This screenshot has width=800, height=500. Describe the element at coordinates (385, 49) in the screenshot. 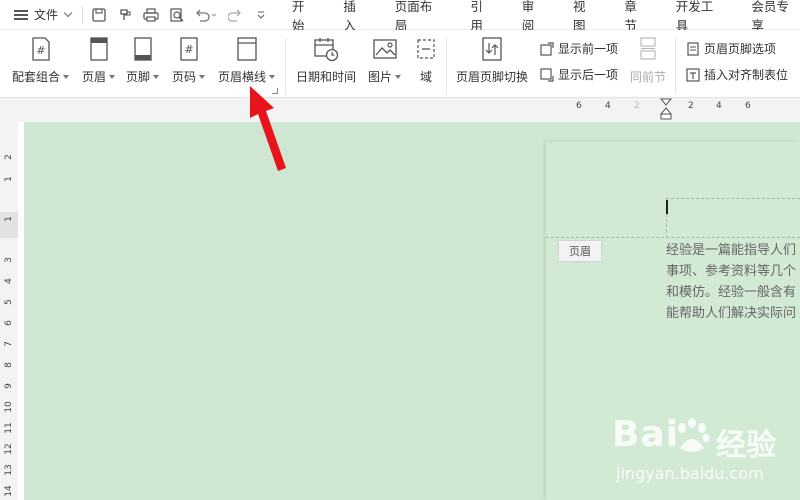

I see `picture-icon` at that location.